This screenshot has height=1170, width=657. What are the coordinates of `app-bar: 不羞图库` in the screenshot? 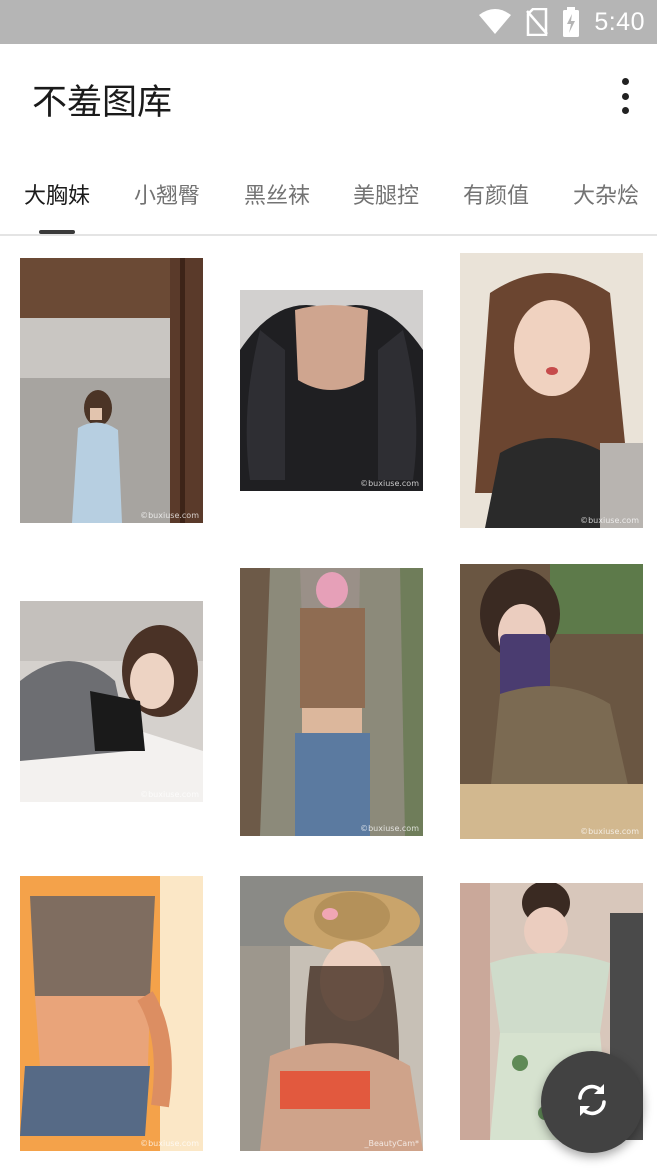 It's located at (328, 96).